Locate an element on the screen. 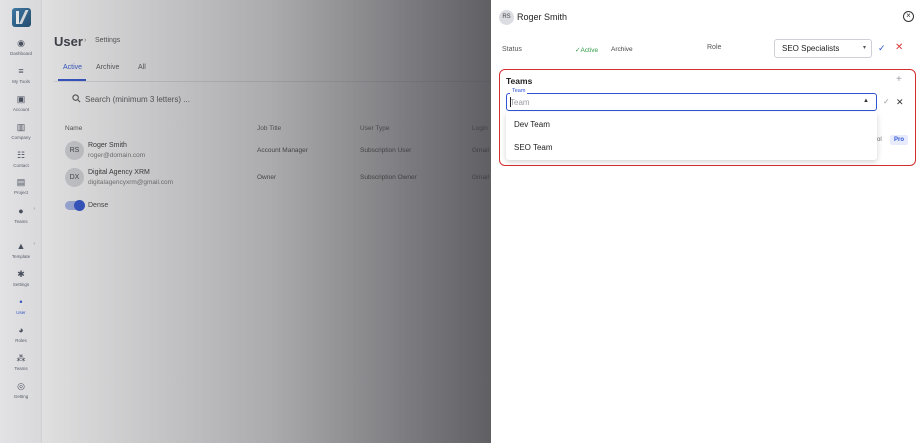  sidebar-item-label: Roles is located at coordinates (21, 340).